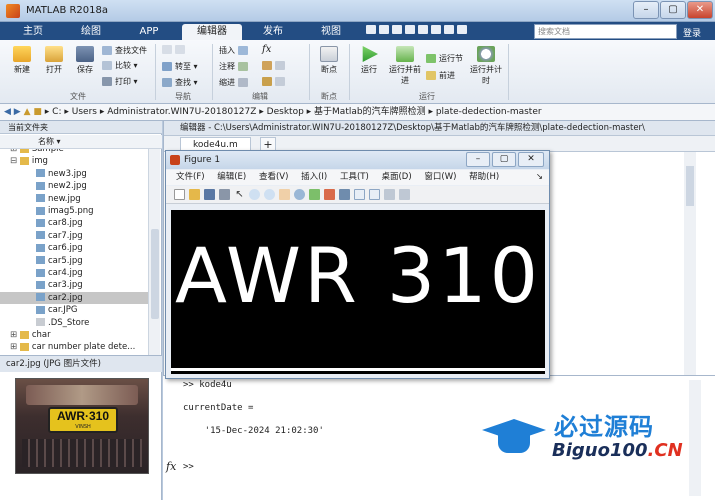  I want to click on name-column-header: 名称 ▾, so click(81, 142).